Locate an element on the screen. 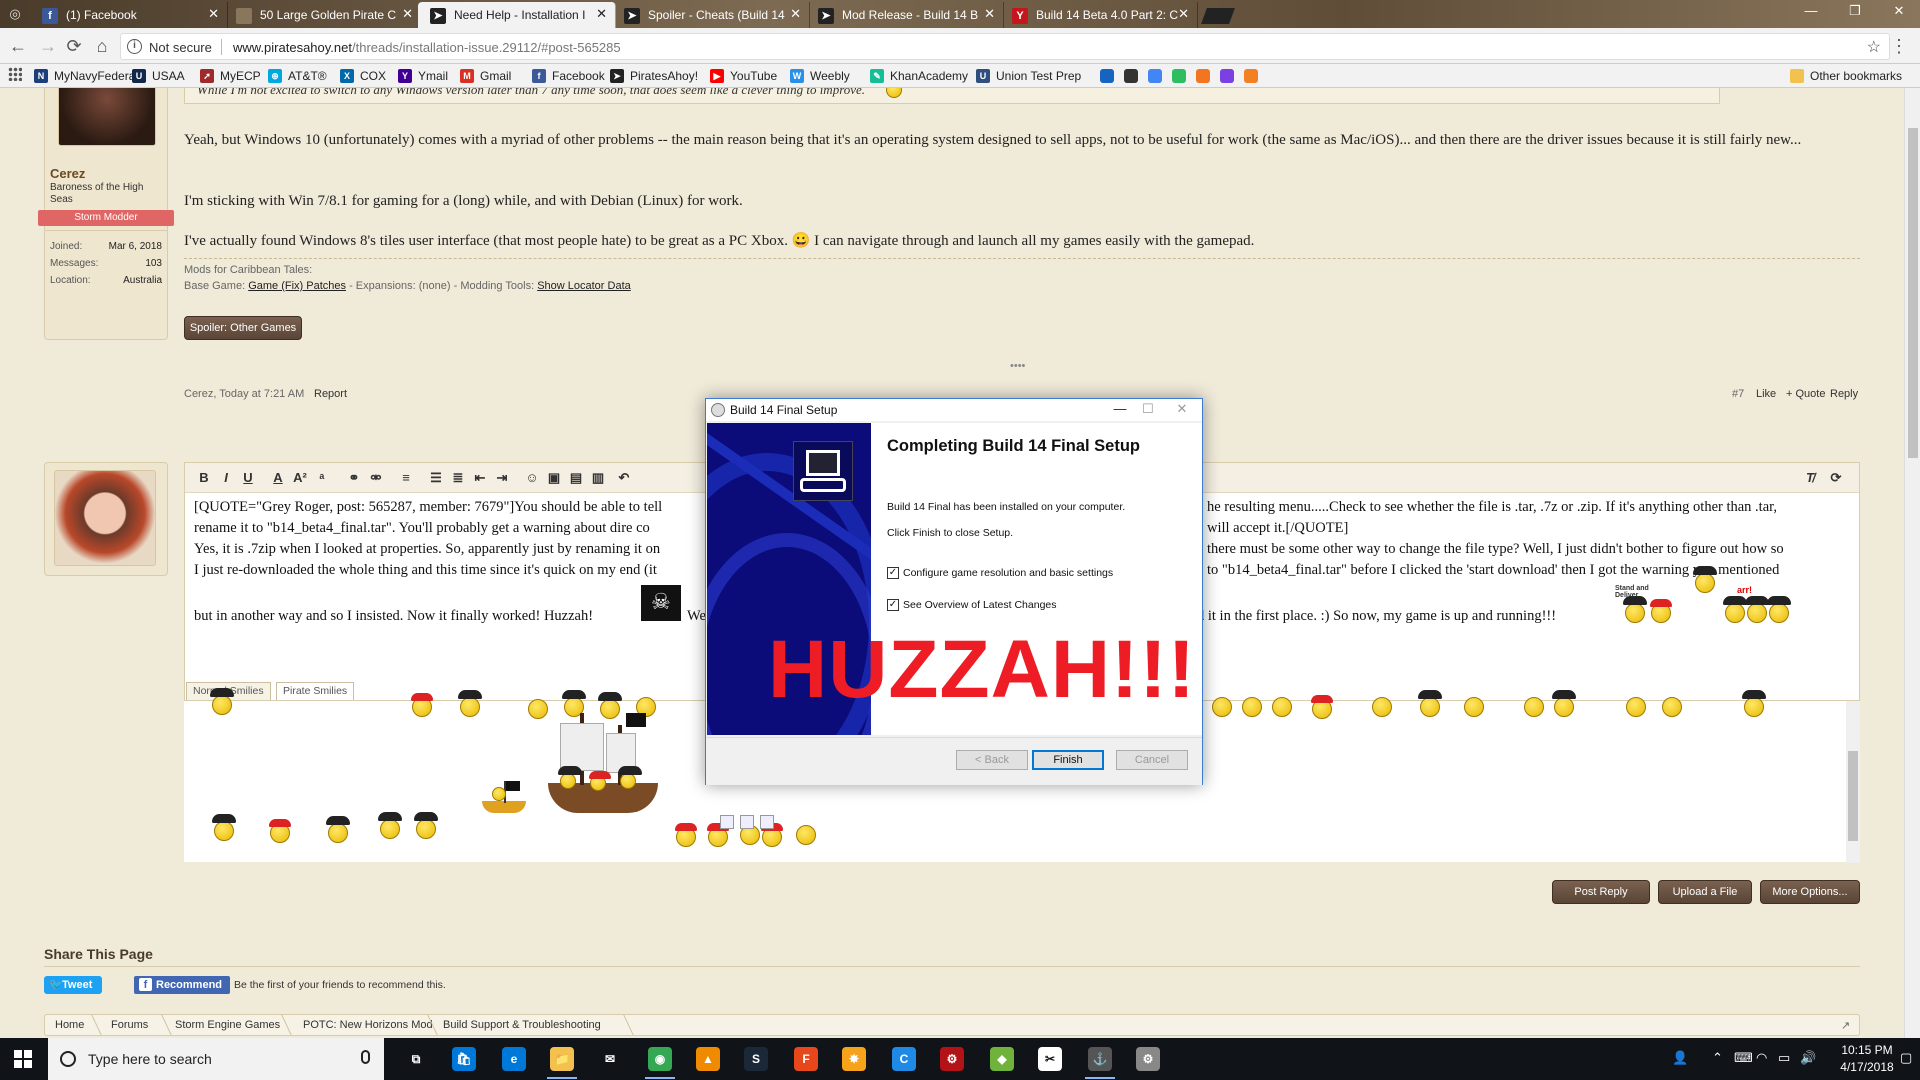  more-dots: •••• is located at coordinates (1017, 366).